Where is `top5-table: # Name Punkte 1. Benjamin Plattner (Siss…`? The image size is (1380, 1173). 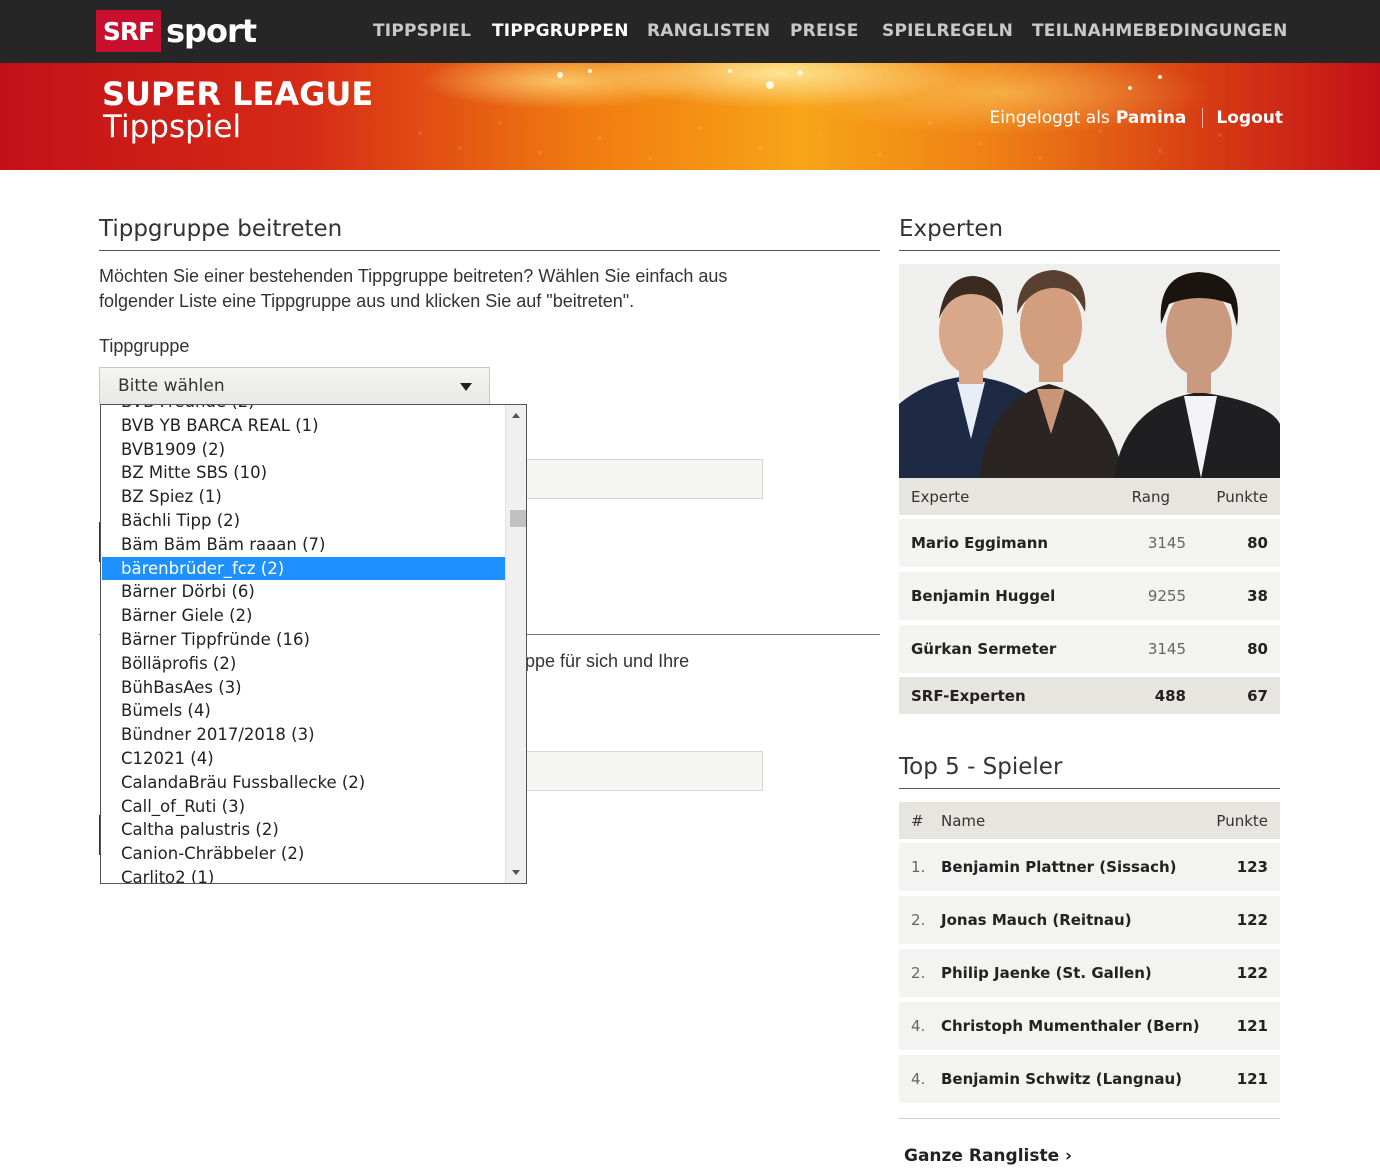
top5-table: # Name Punkte 1. Benjamin Plattner (Siss… is located at coordinates (1089, 955).